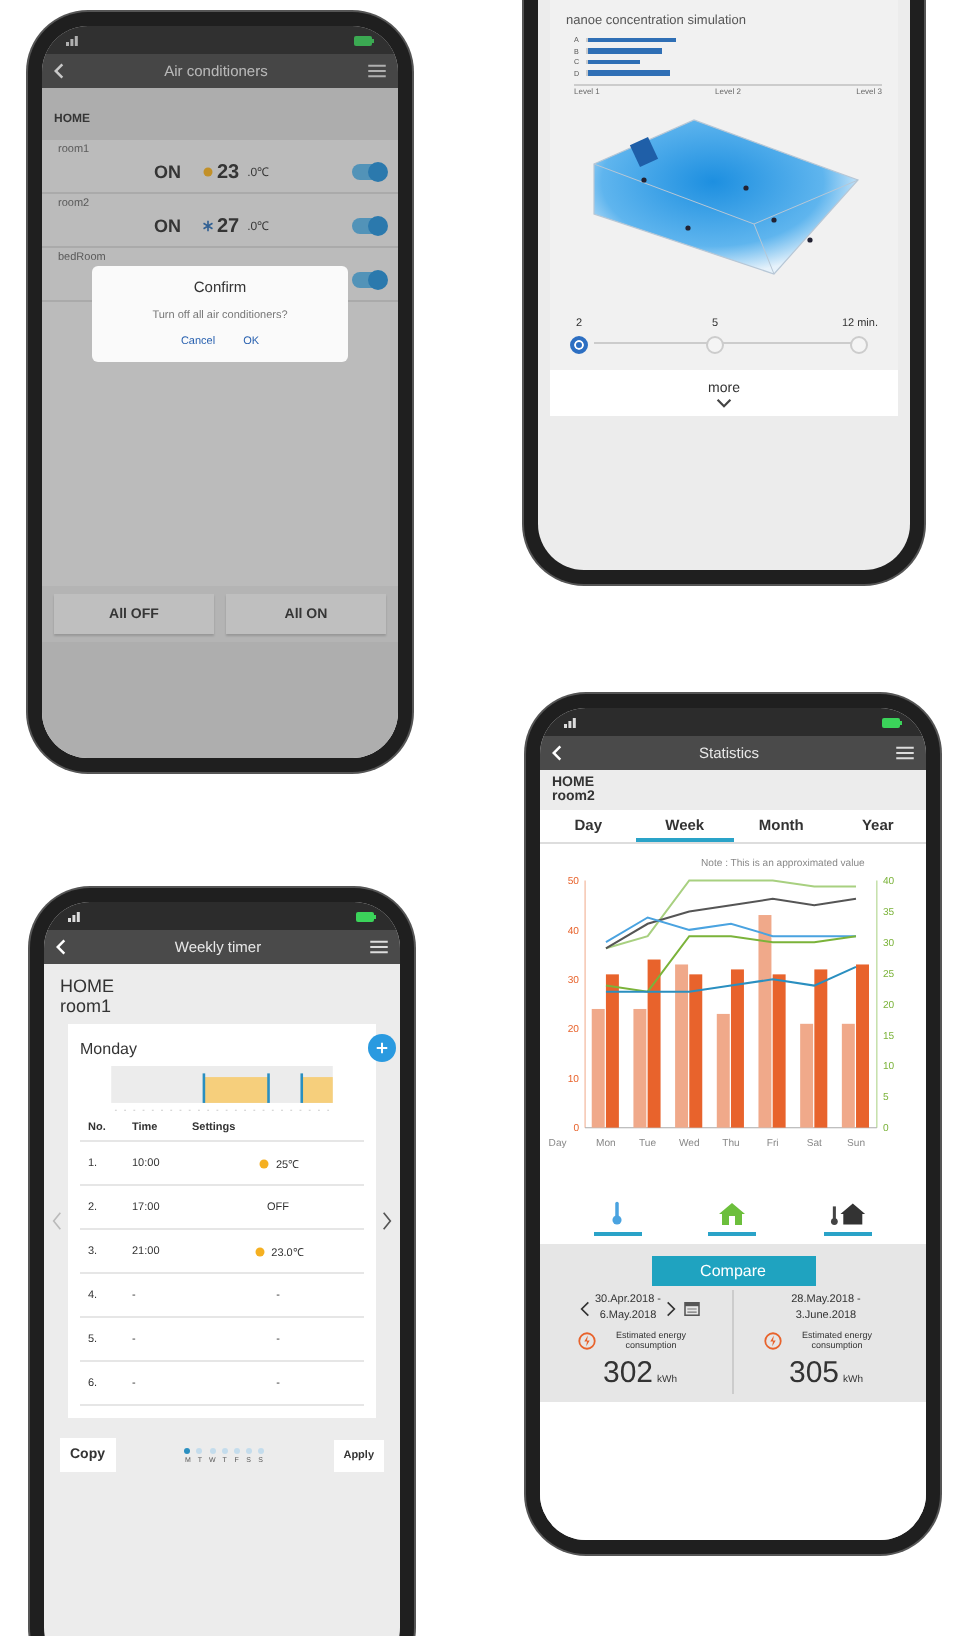 This screenshot has height=1636, width=962. I want to click on next-day-button, so click(387, 1221).